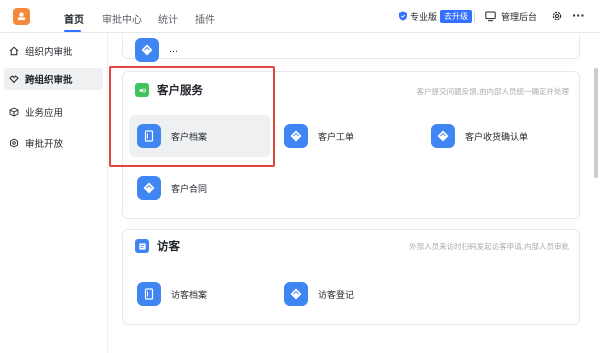  Describe the element at coordinates (49, 80) in the screenshot. I see `sidebar-item-label: 跨组织审批` at that location.